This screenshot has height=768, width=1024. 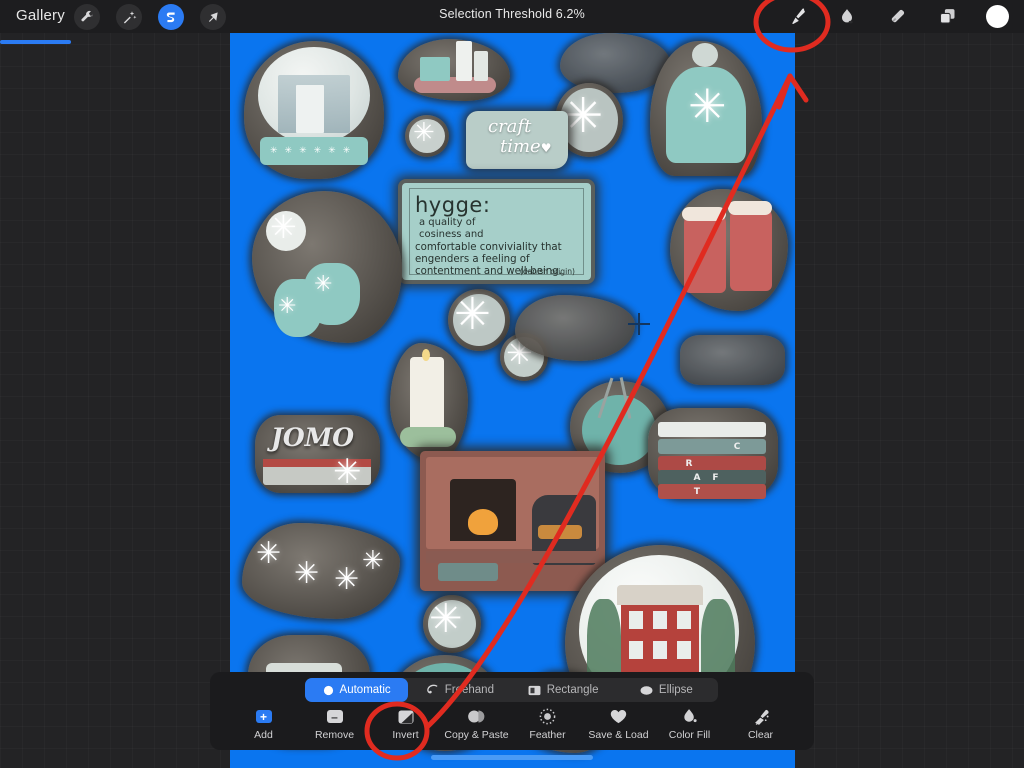 I want to click on sticker-craft-time-plaque: craft time♥, so click(x=517, y=140).